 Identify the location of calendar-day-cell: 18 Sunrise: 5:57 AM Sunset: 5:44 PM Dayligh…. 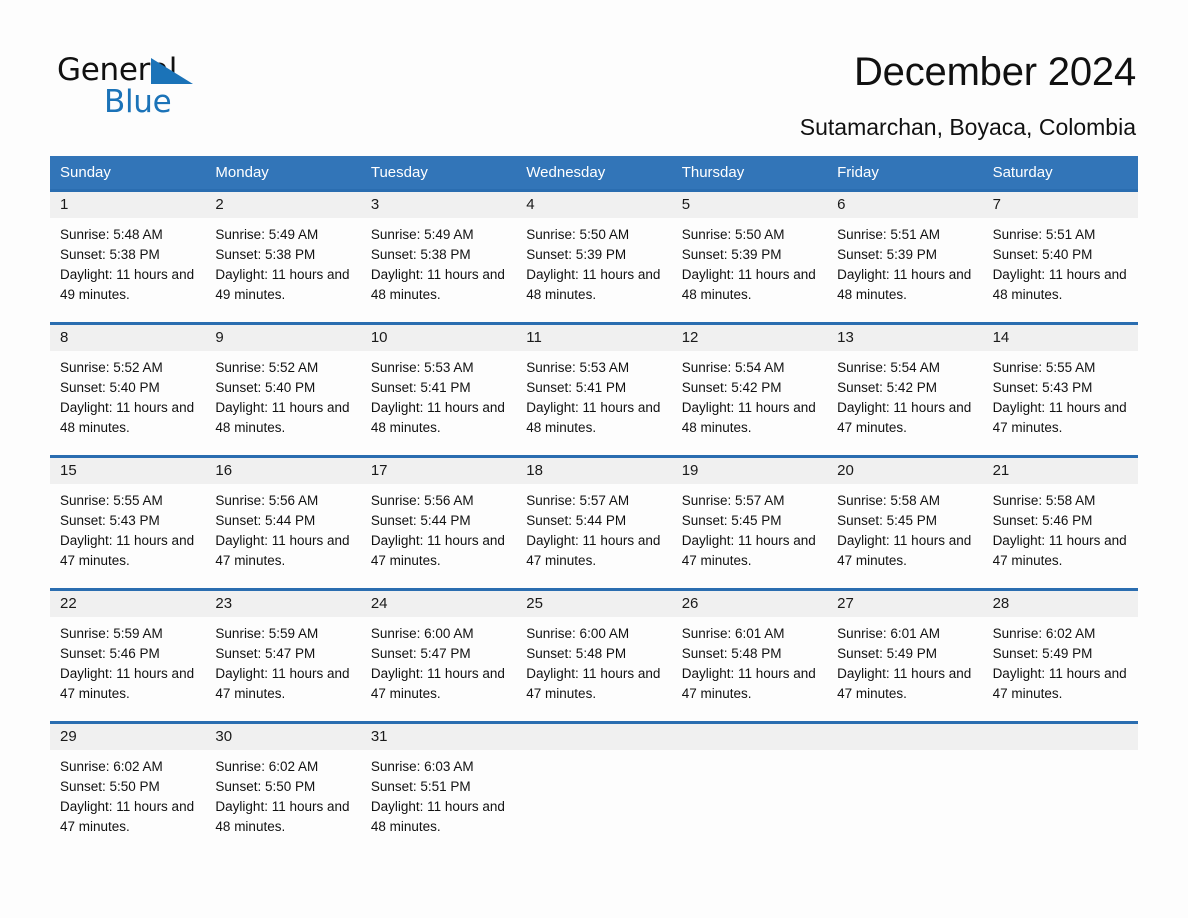
(594, 518).